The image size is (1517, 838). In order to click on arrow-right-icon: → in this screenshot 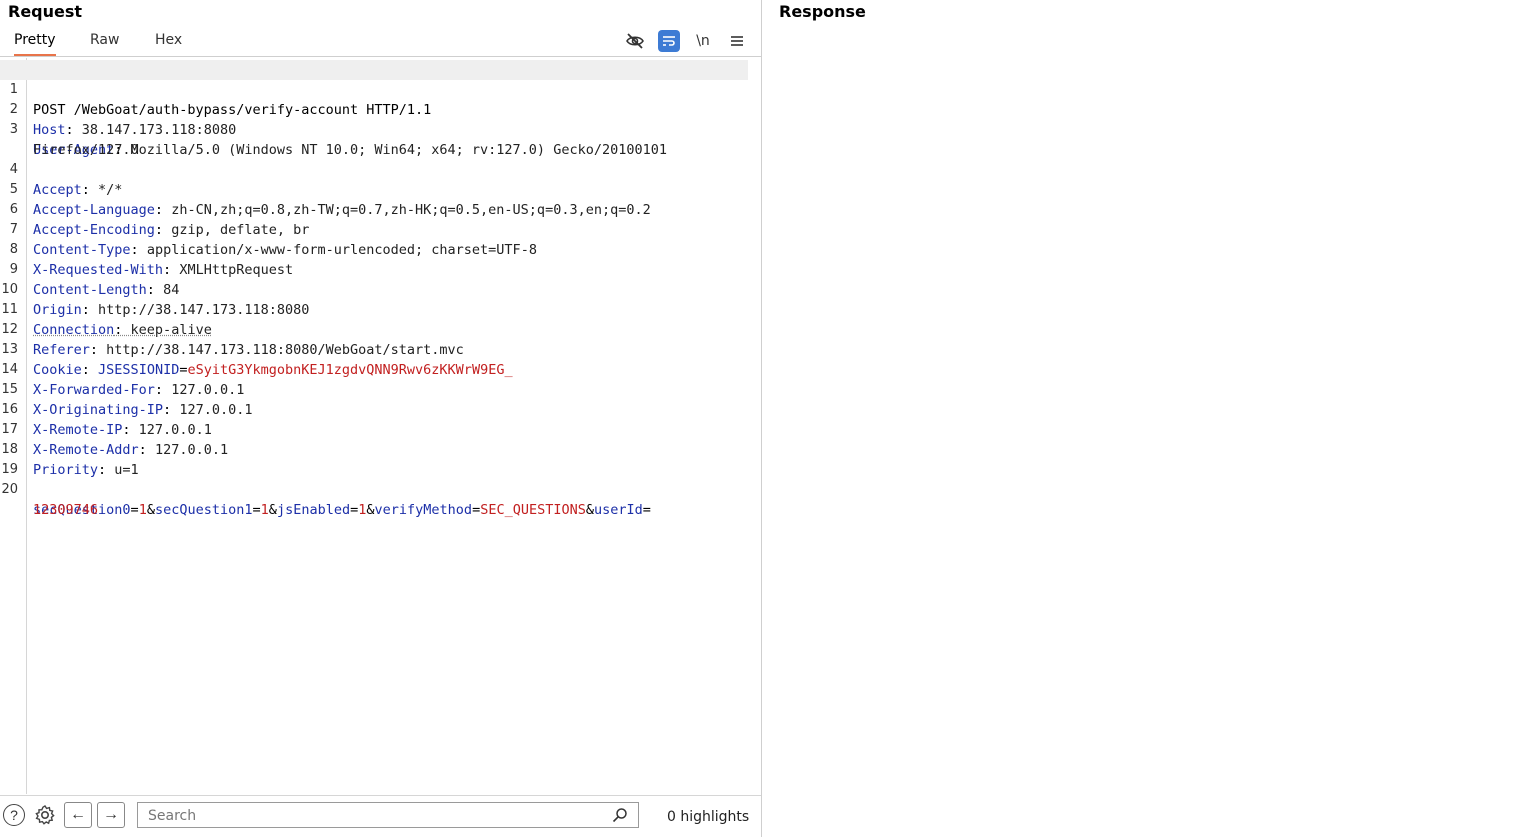, I will do `click(111, 815)`.